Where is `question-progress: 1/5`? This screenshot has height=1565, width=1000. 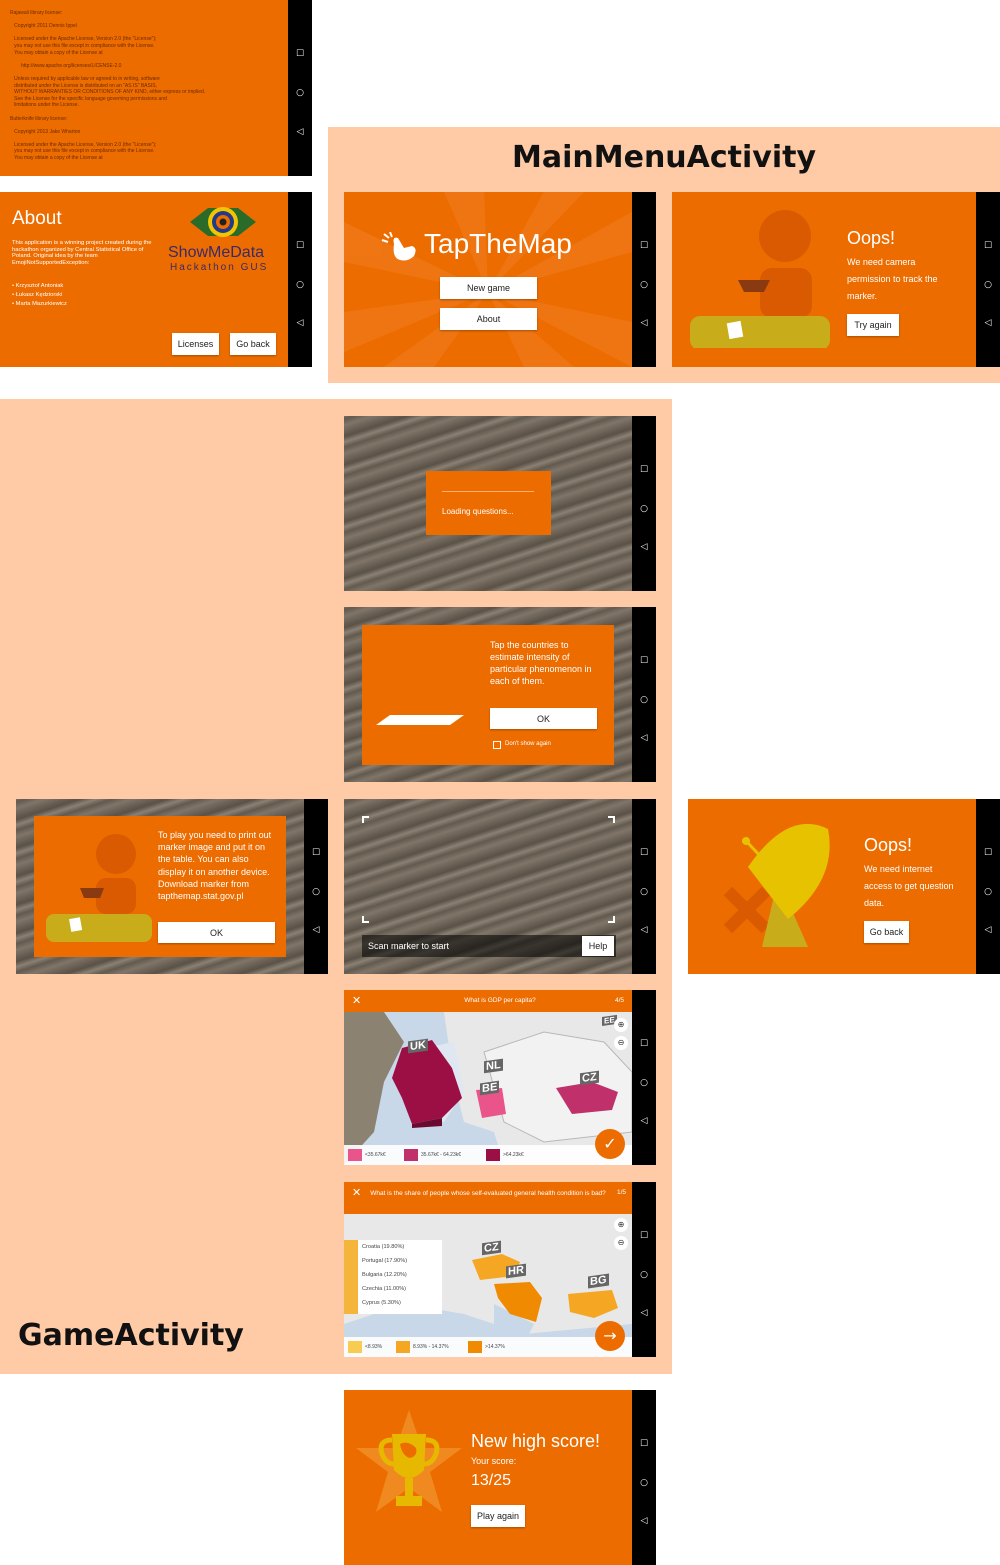 question-progress: 1/5 is located at coordinates (621, 1192).